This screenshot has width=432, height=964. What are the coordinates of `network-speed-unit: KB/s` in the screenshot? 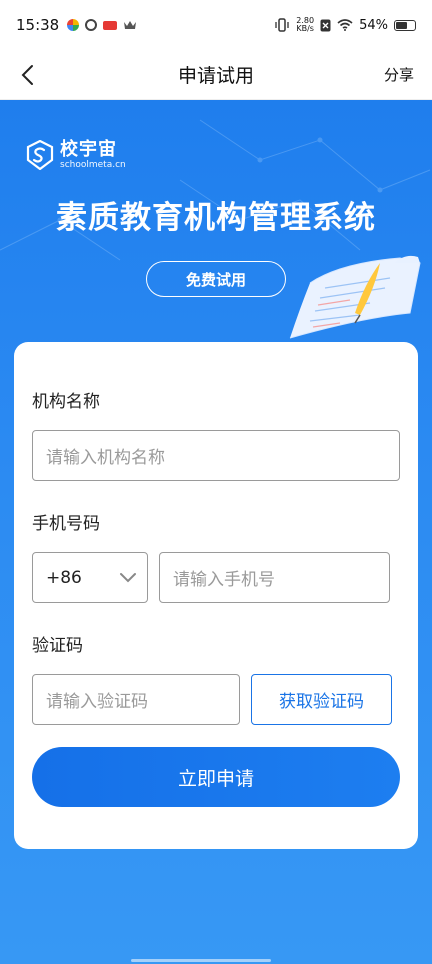 It's located at (305, 28).